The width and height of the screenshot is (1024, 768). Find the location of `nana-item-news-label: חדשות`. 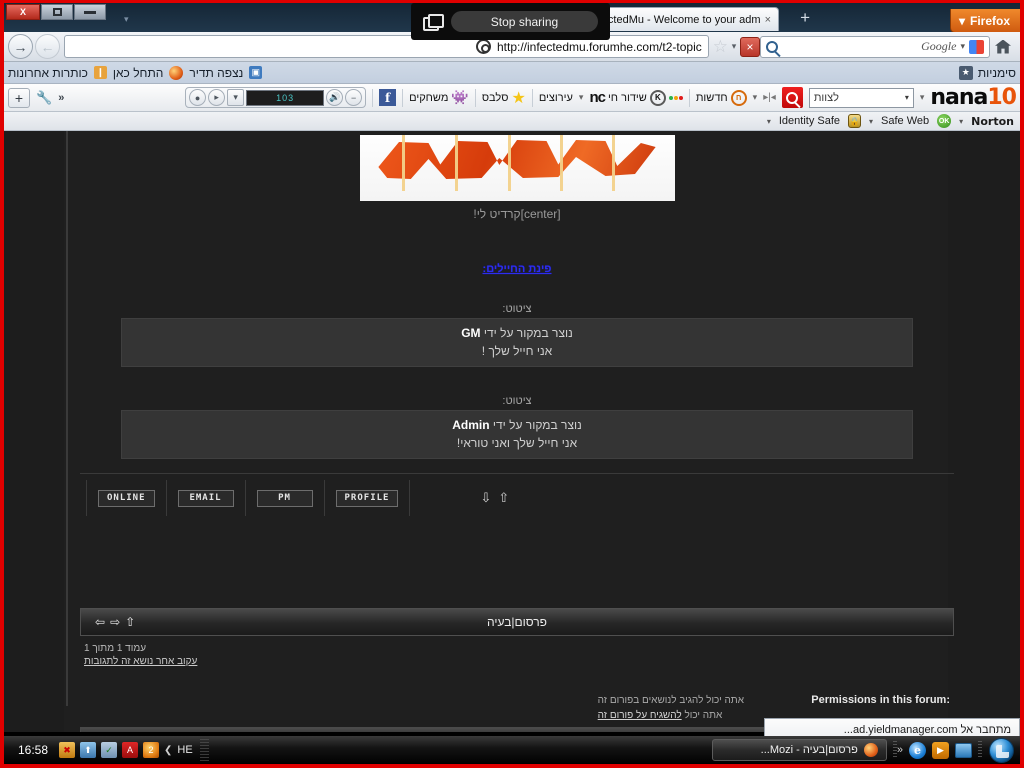

nana-item-news-label: חדשות is located at coordinates (711, 97).